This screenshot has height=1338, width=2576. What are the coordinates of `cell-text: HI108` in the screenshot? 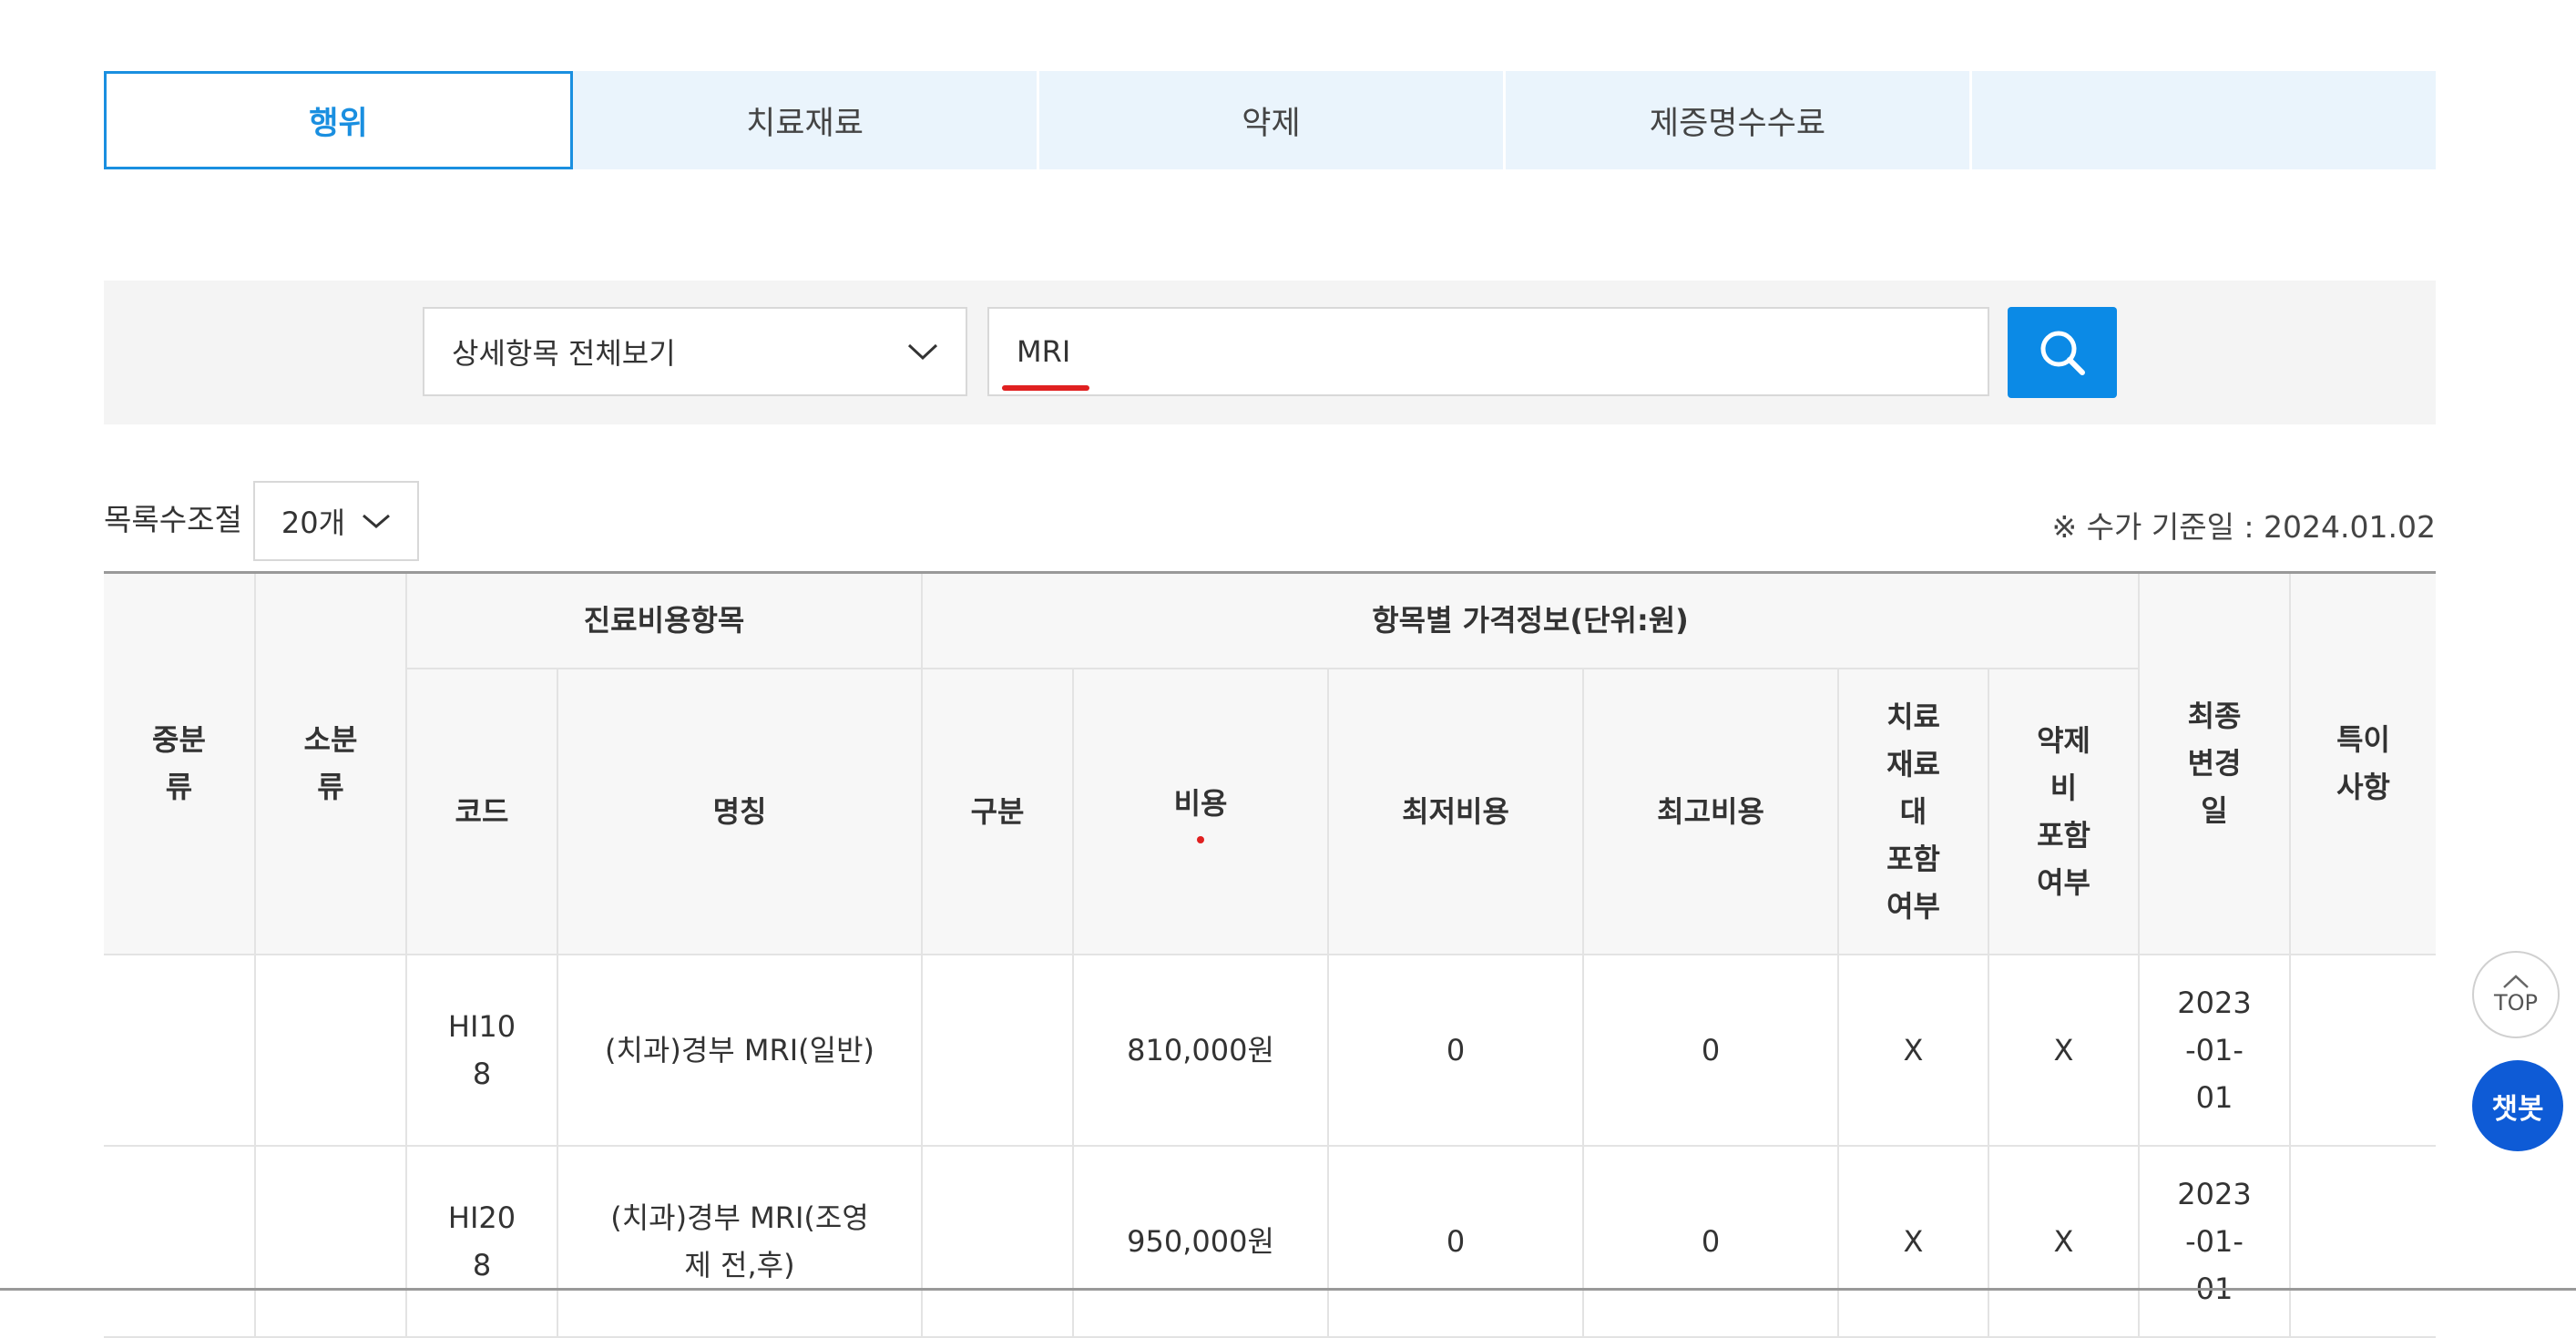 It's located at (482, 1049).